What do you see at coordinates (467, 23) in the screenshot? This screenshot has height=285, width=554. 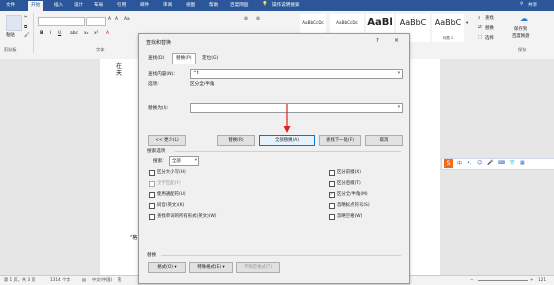 I see `styles-scroll-icon: ▾` at bounding box center [467, 23].